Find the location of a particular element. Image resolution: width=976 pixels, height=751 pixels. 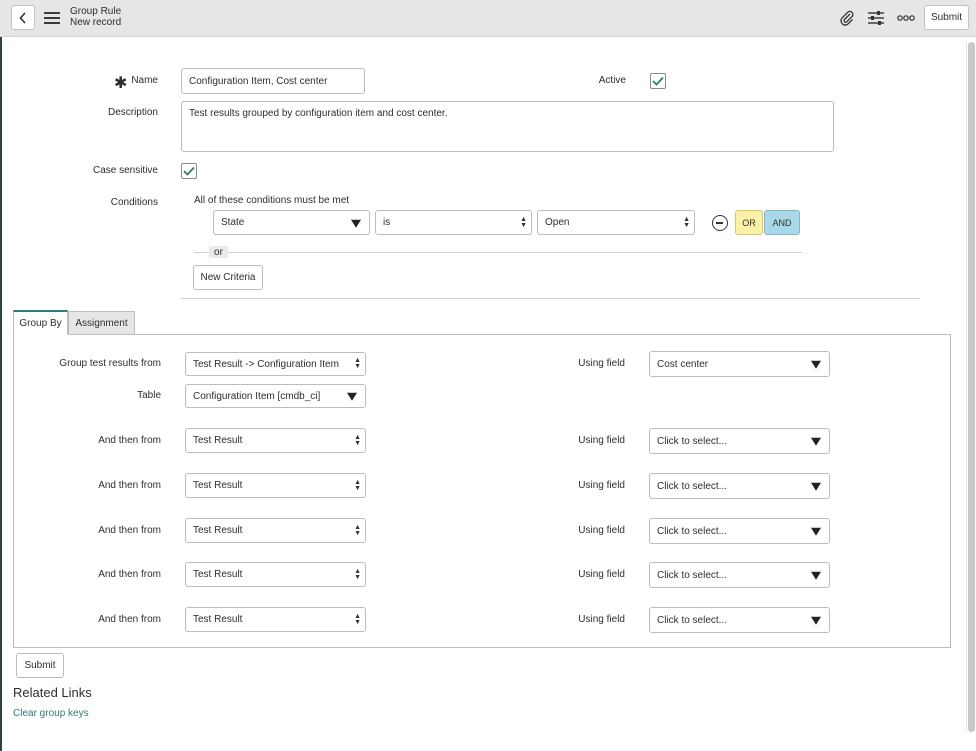

header-title-block: Group Rule New record is located at coordinates (95, 17).